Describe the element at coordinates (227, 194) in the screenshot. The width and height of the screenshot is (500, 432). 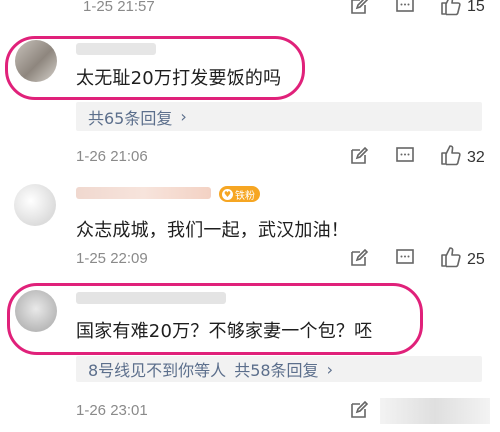
I see `heart-icon: ♥` at that location.